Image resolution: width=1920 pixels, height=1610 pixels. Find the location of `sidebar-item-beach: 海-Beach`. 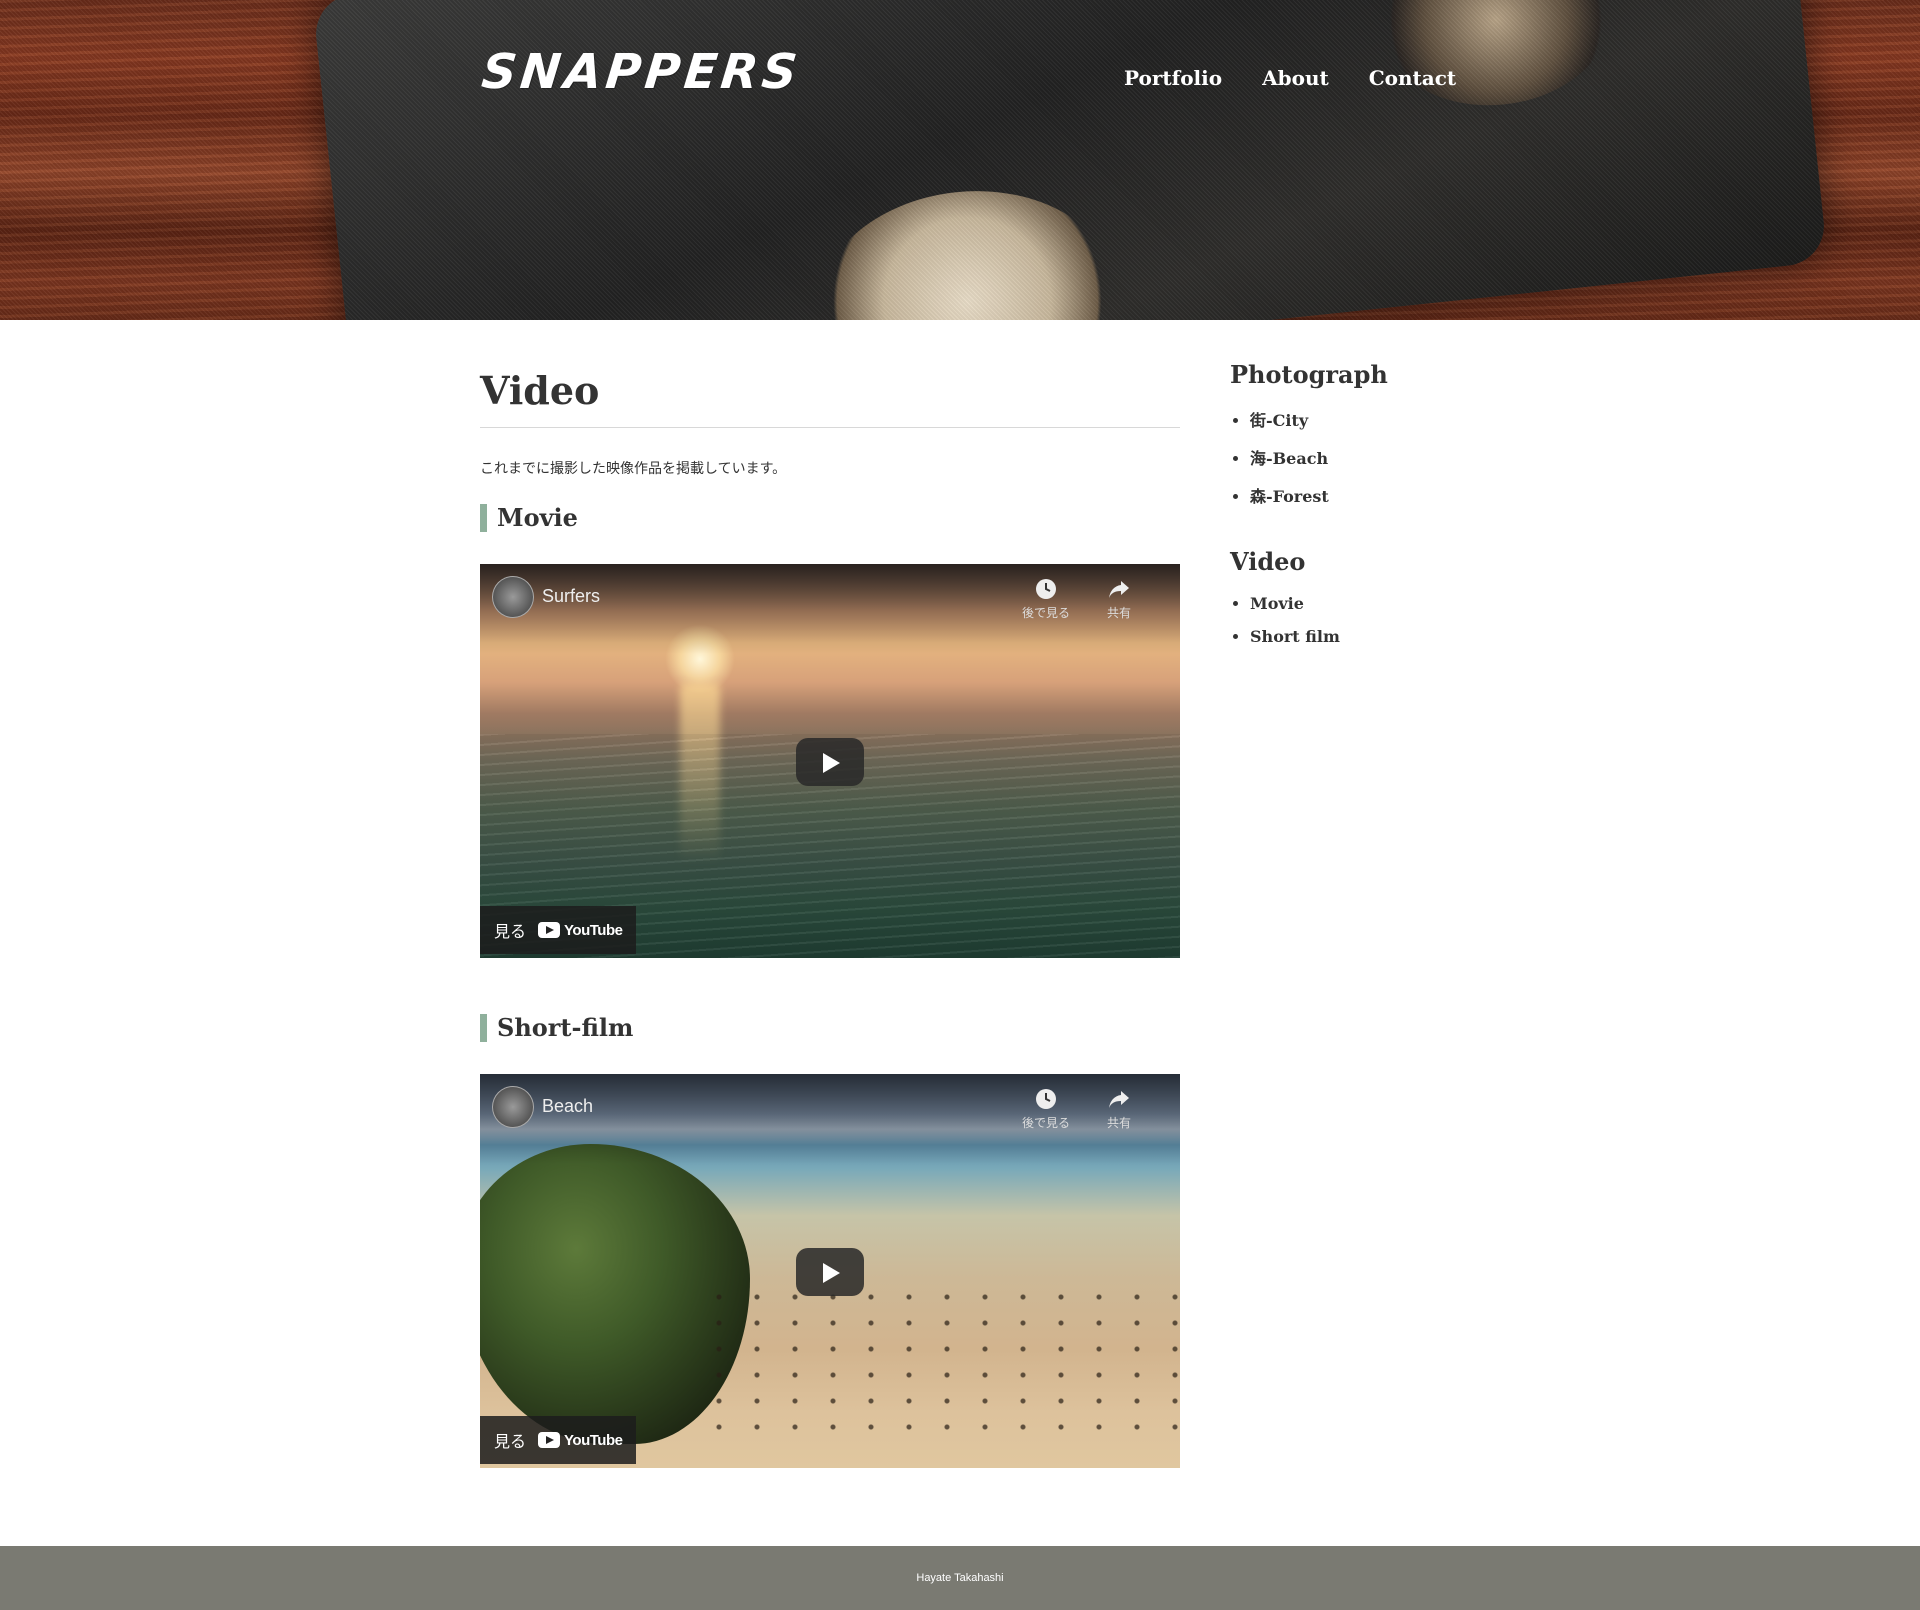

sidebar-item-beach: 海-Beach is located at coordinates (1350, 457).